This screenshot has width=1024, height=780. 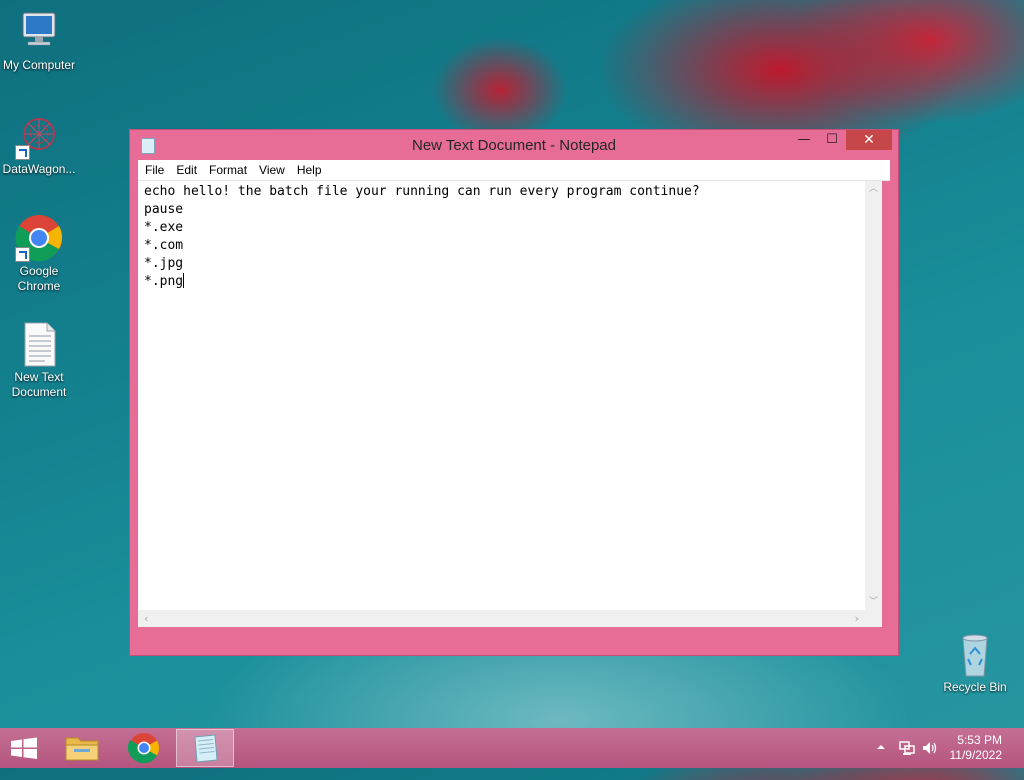 I want to click on taskbar-google-chrome, so click(x=144, y=748).